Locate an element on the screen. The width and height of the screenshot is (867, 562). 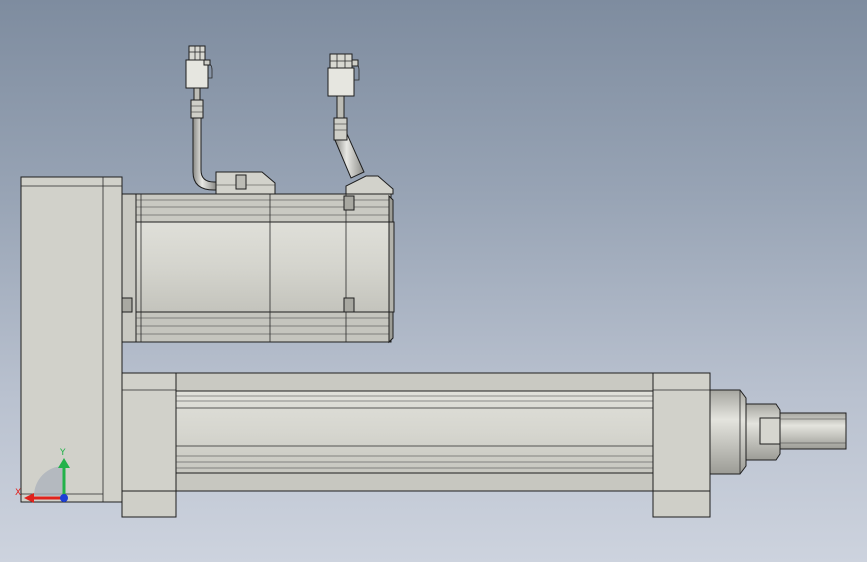
piston-rod is located at coordinates (813, 431).